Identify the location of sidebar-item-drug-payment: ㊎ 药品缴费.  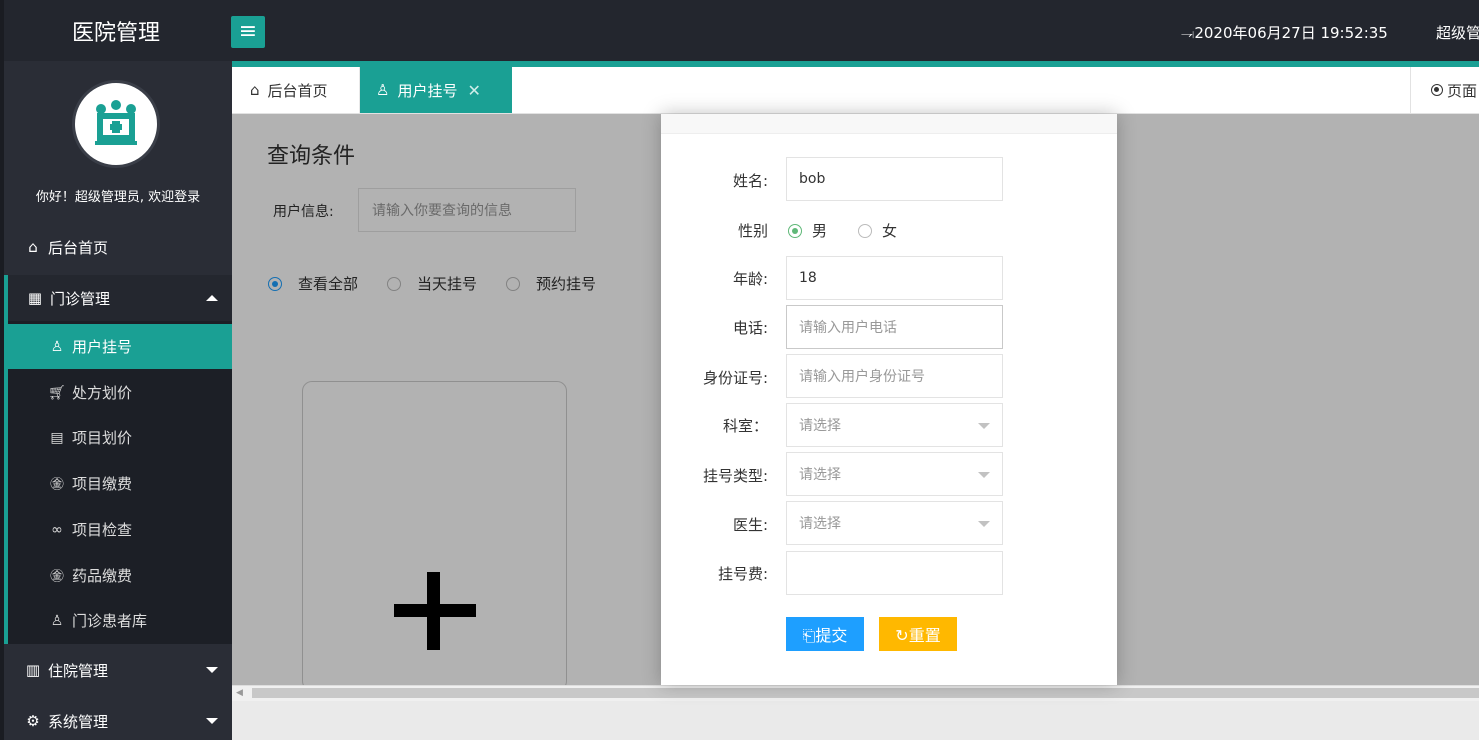
(120, 575).